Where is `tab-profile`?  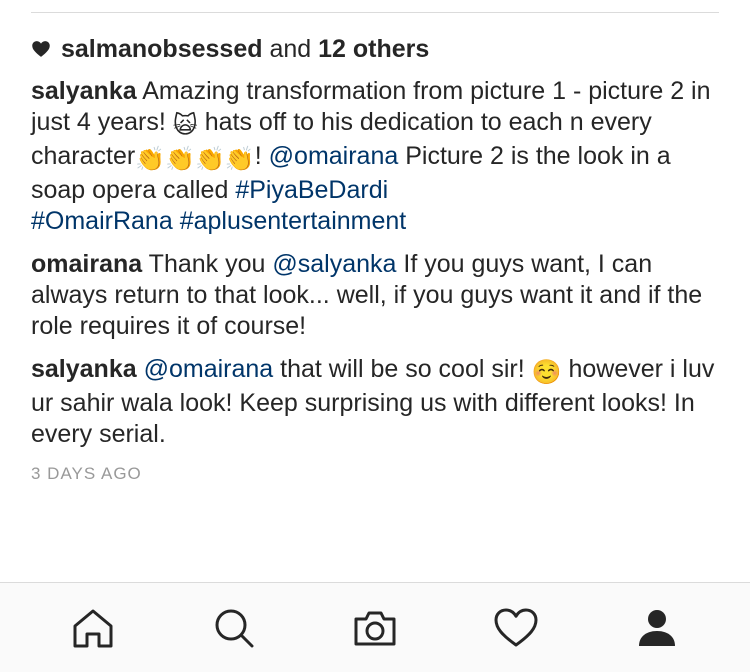
tab-profile is located at coordinates (657, 628).